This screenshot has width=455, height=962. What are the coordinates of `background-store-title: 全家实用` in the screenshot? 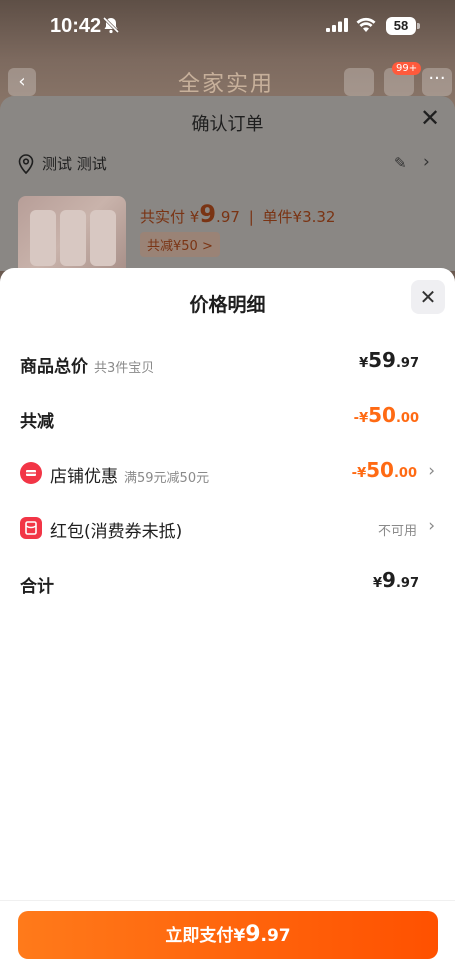 It's located at (226, 84).